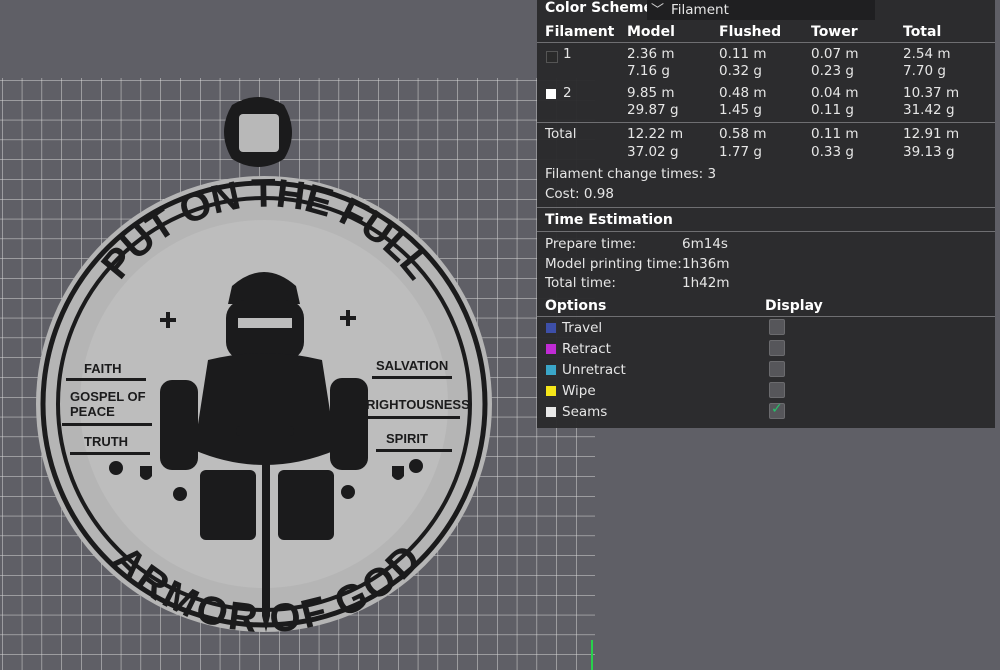 The width and height of the screenshot is (1000, 670). Describe the element at coordinates (777, 348) in the screenshot. I see `retract-display-checkbox` at that location.